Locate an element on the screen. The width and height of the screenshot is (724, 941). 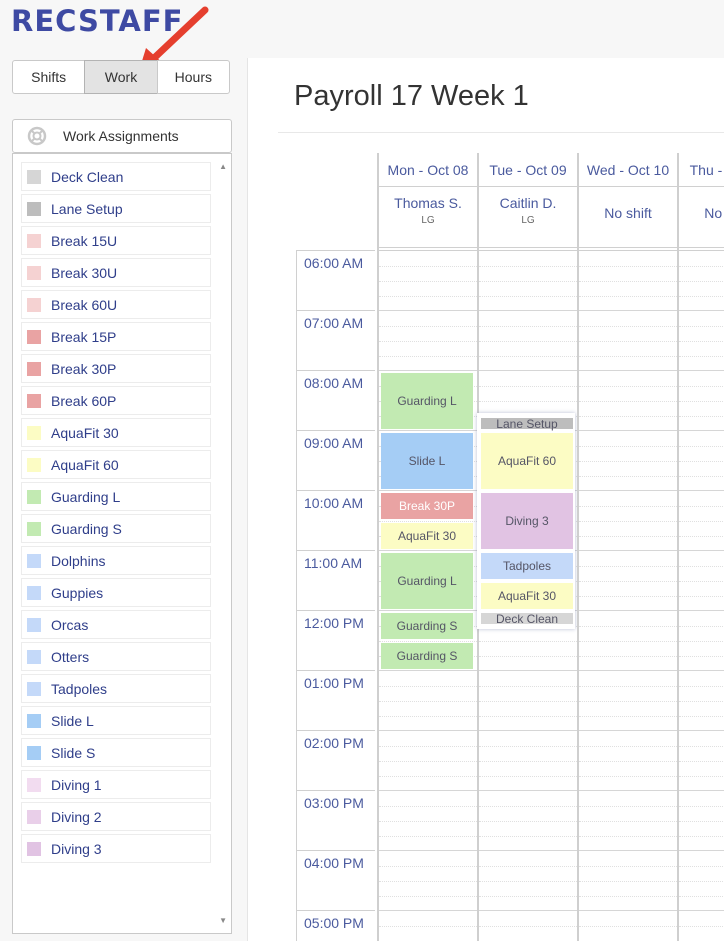
assignment-label: AquaFit 60 is located at coordinates (527, 461).